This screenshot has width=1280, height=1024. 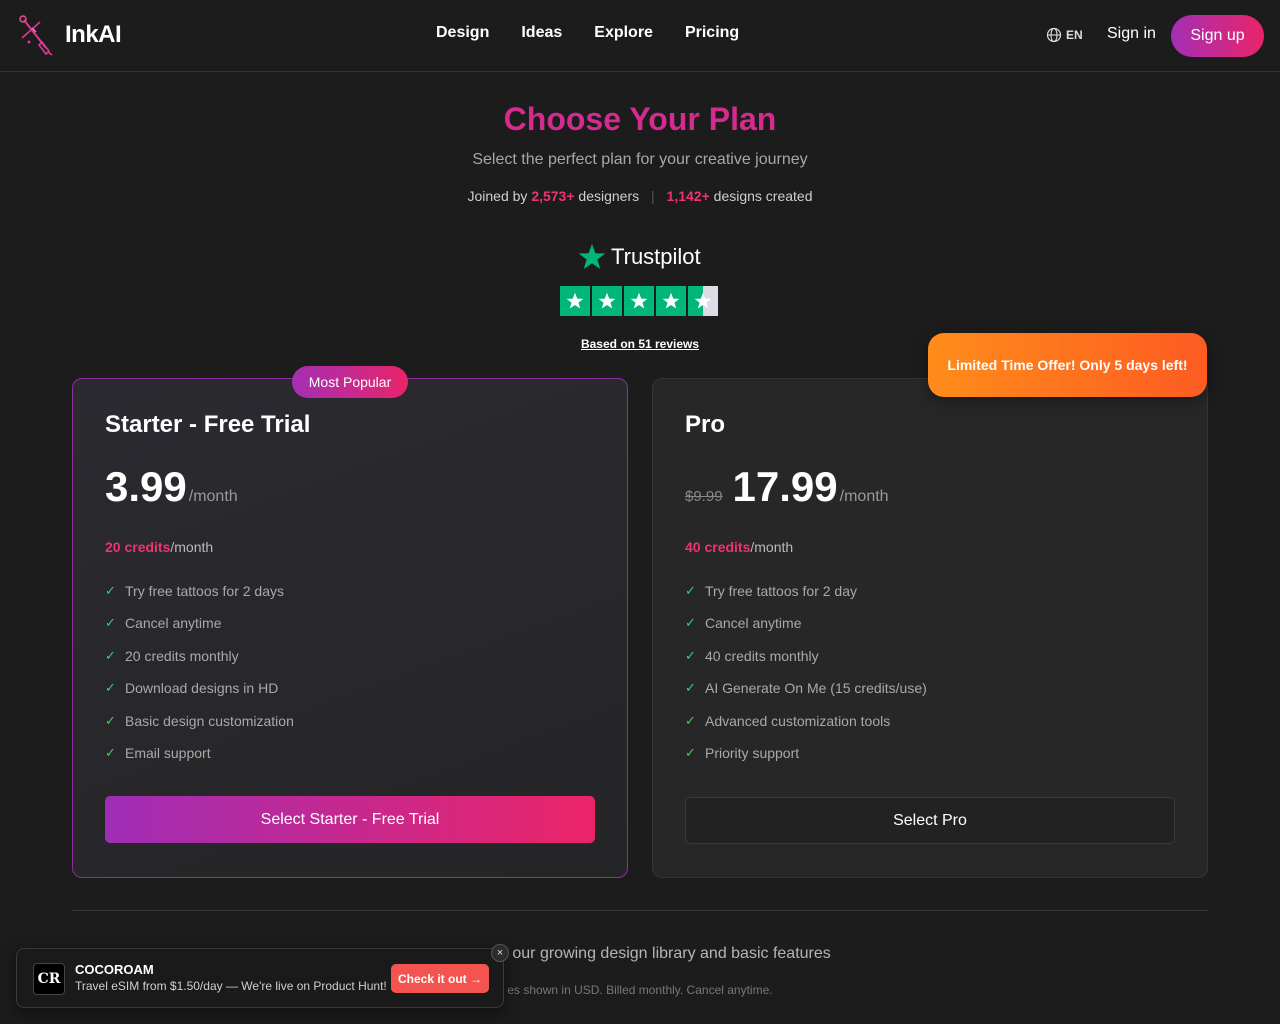 I want to click on language-code: EN, so click(x=1074, y=35).